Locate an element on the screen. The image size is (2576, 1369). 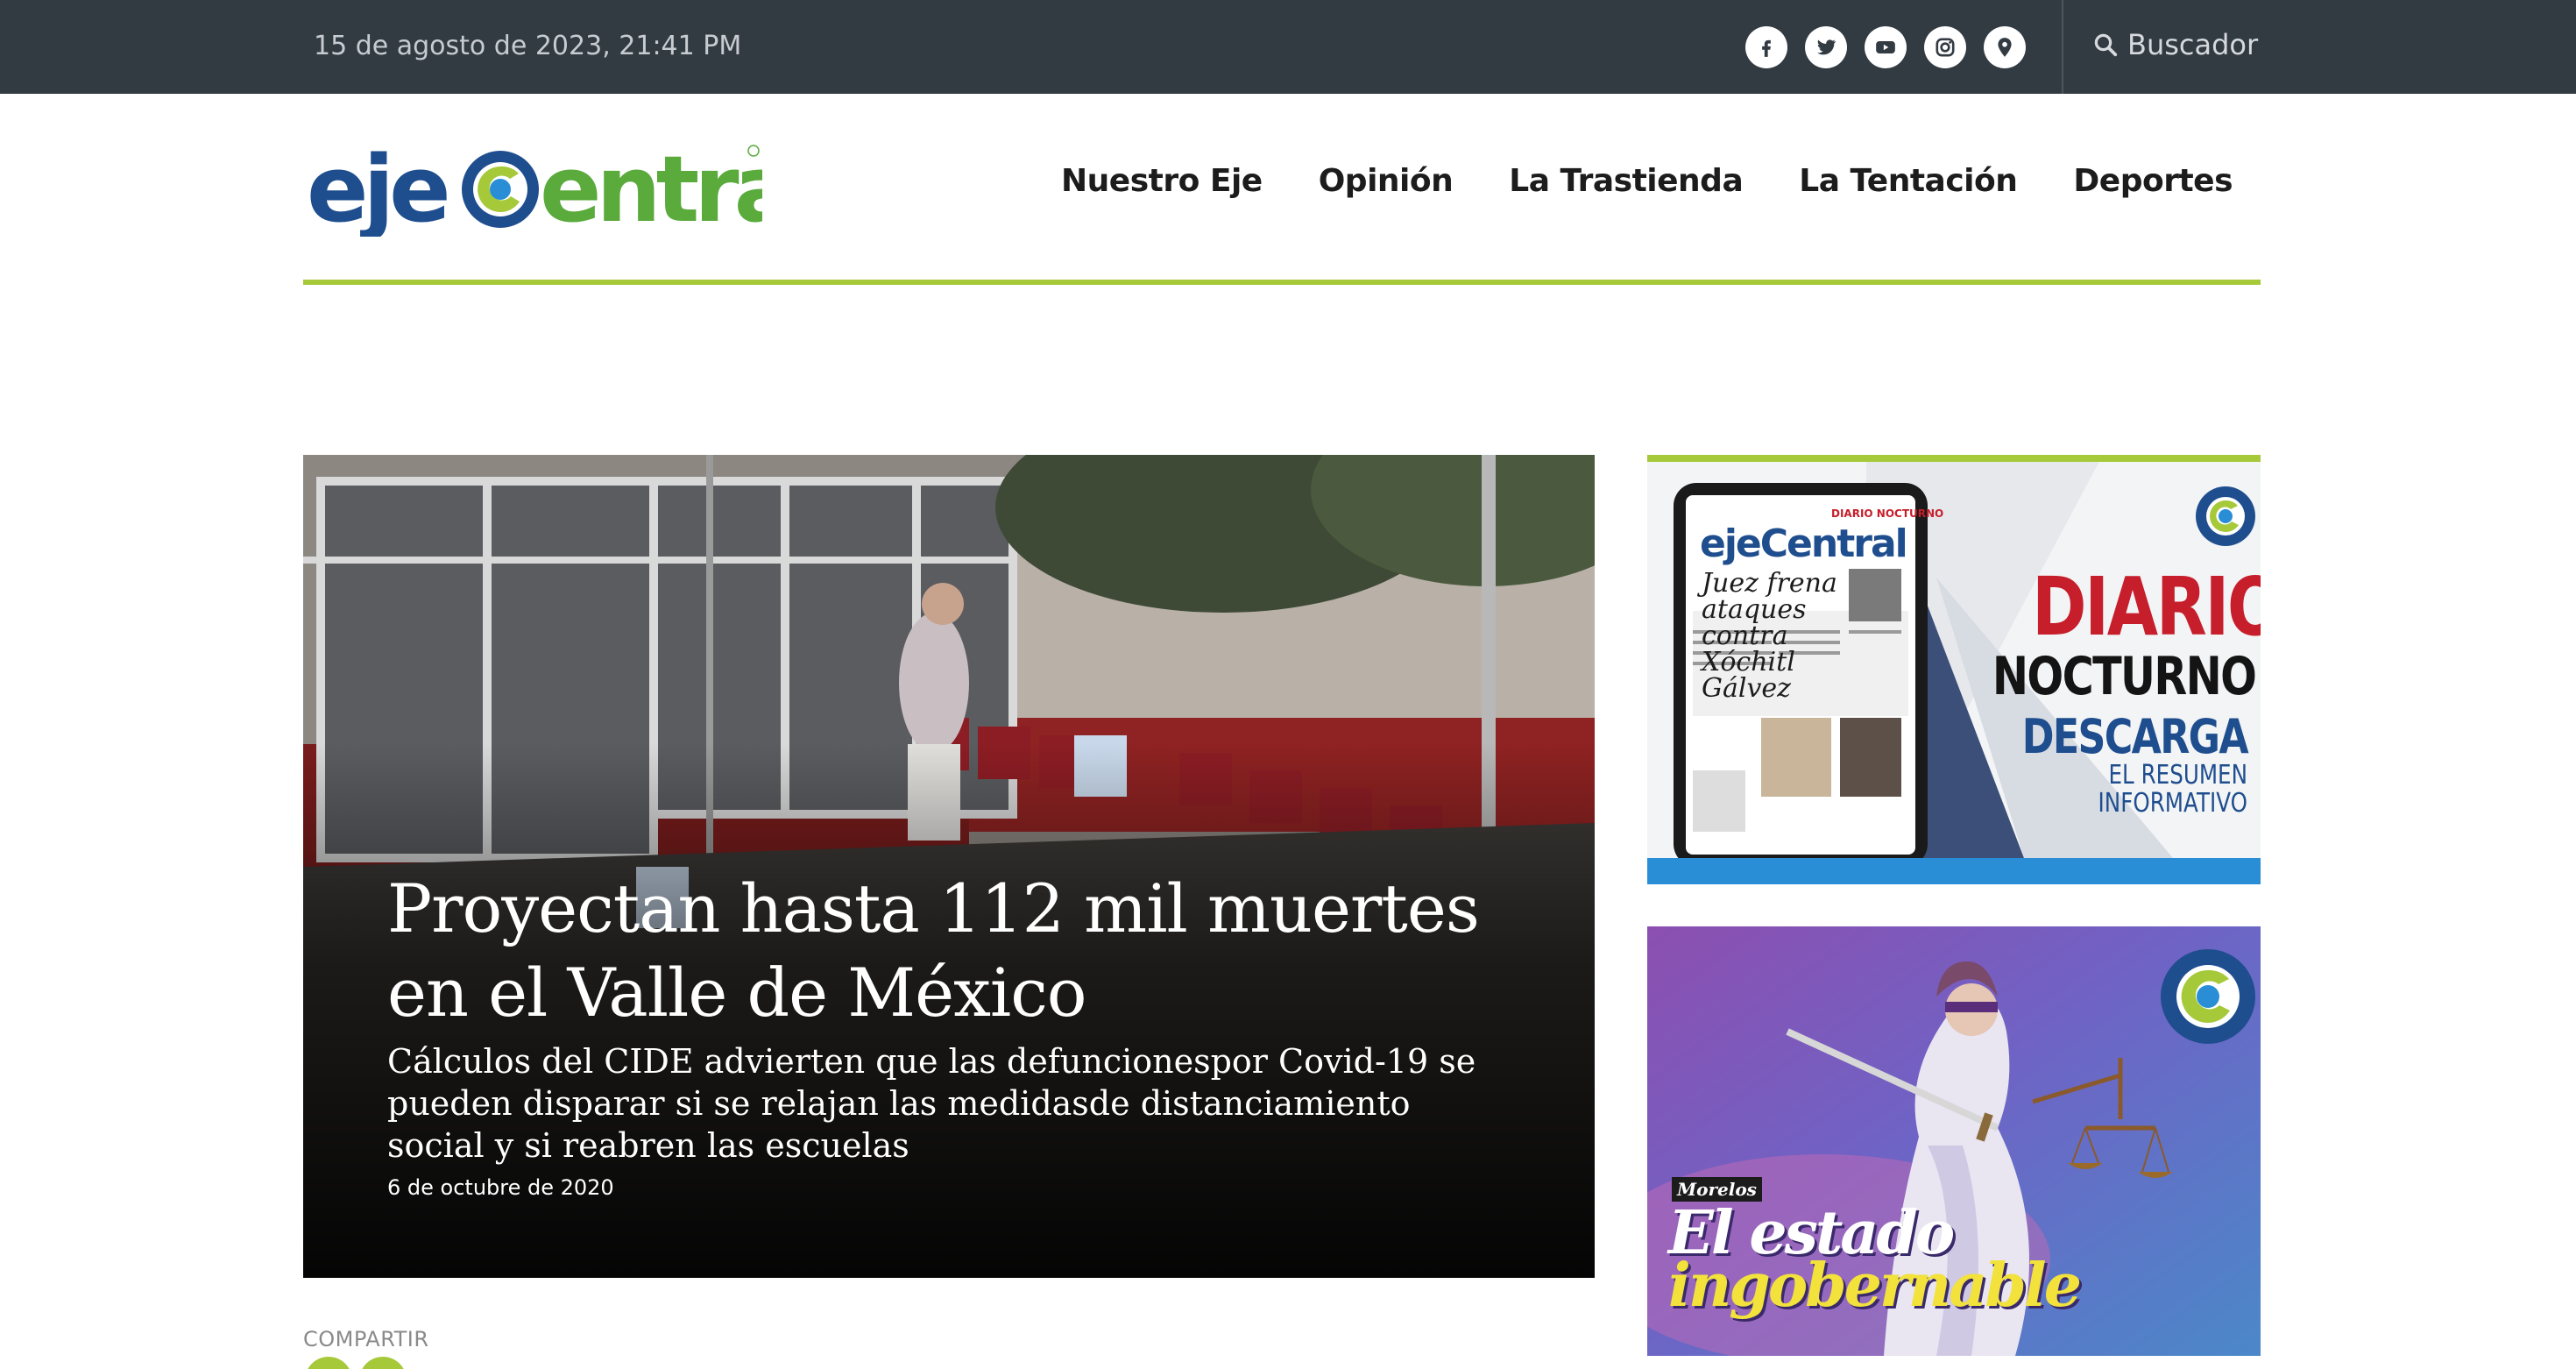
header-divider is located at coordinates (1282, 282).